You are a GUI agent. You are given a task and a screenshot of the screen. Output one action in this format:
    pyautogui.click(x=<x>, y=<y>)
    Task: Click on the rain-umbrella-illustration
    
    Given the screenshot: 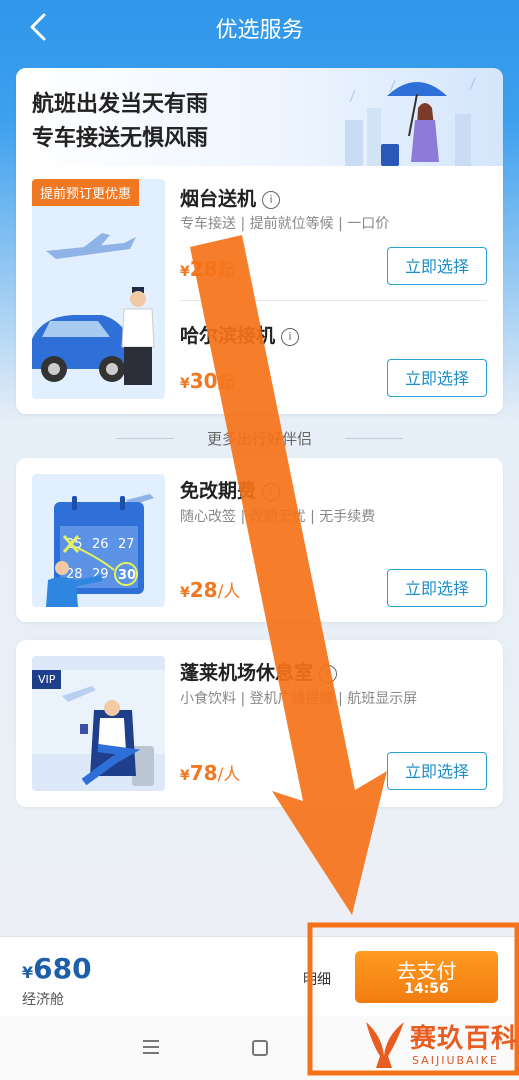 What is the action you would take?
    pyautogui.click(x=410, y=121)
    